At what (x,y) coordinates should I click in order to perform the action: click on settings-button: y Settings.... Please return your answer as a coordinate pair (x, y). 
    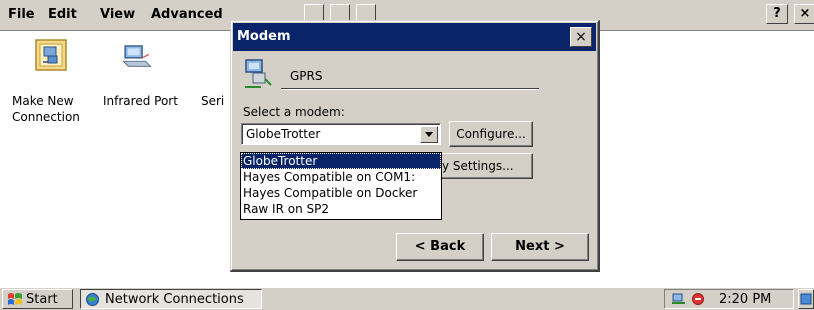
    Looking at the image, I should click on (487, 166).